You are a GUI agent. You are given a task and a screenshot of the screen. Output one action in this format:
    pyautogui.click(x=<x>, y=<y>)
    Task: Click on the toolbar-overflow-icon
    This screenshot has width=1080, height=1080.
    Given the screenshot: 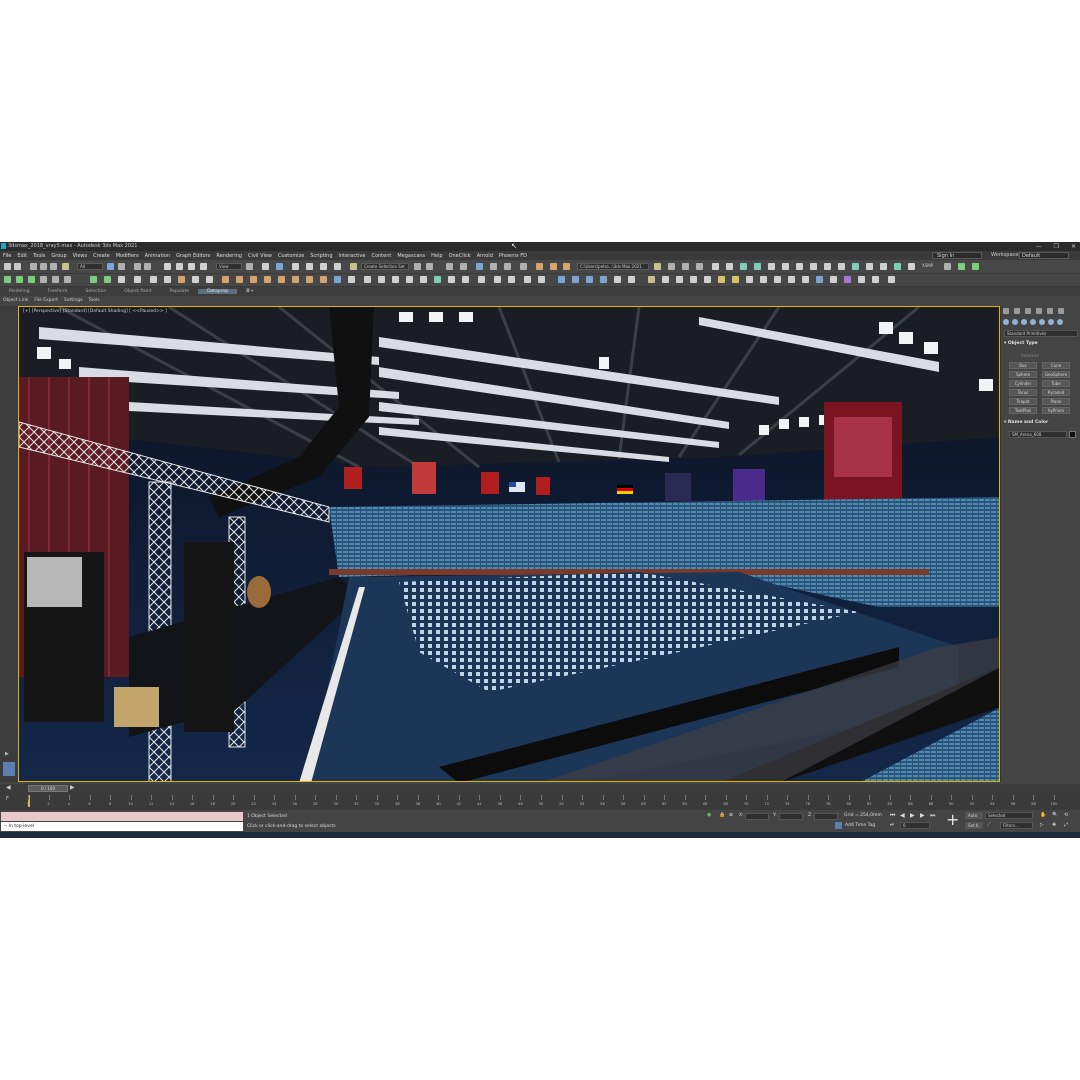 What is the action you would take?
    pyautogui.click(x=671, y=266)
    